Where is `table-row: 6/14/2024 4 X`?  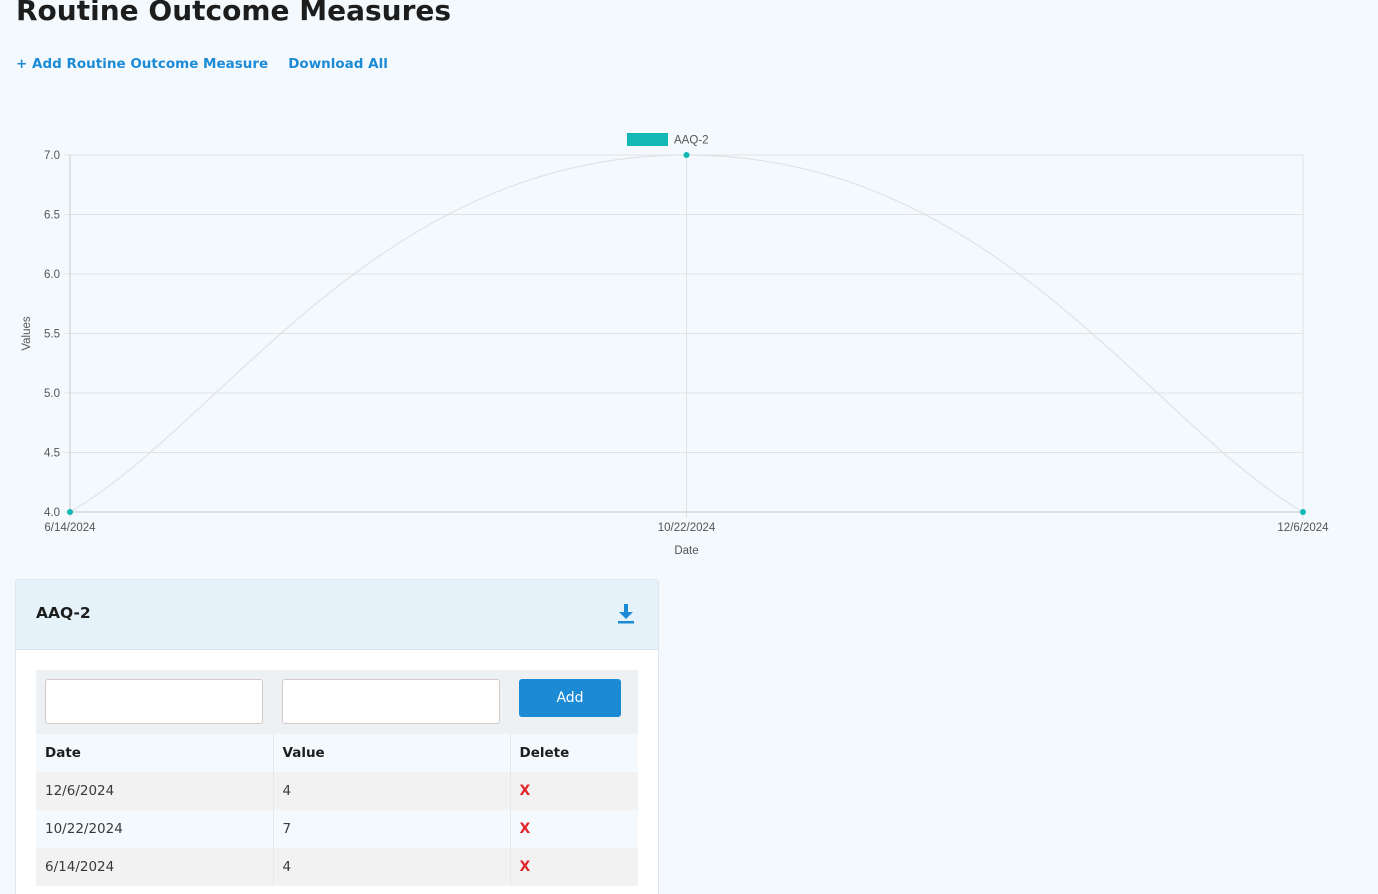 table-row: 6/14/2024 4 X is located at coordinates (337, 867).